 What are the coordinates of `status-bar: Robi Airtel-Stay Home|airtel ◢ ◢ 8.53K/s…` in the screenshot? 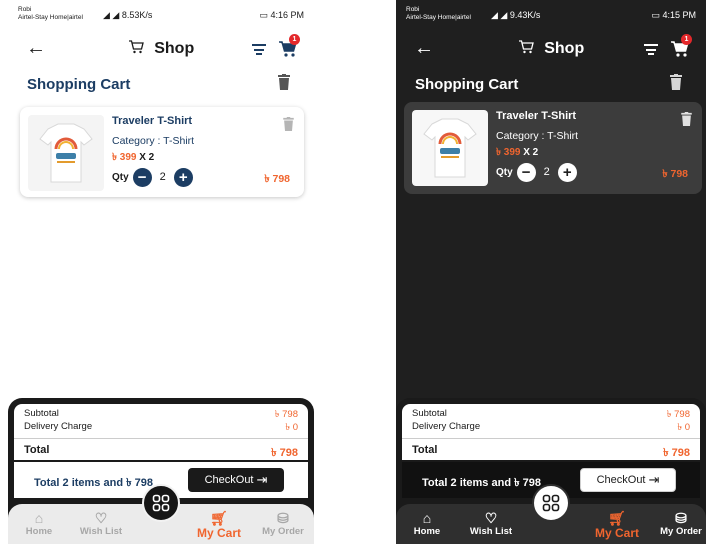 It's located at (161, 15).